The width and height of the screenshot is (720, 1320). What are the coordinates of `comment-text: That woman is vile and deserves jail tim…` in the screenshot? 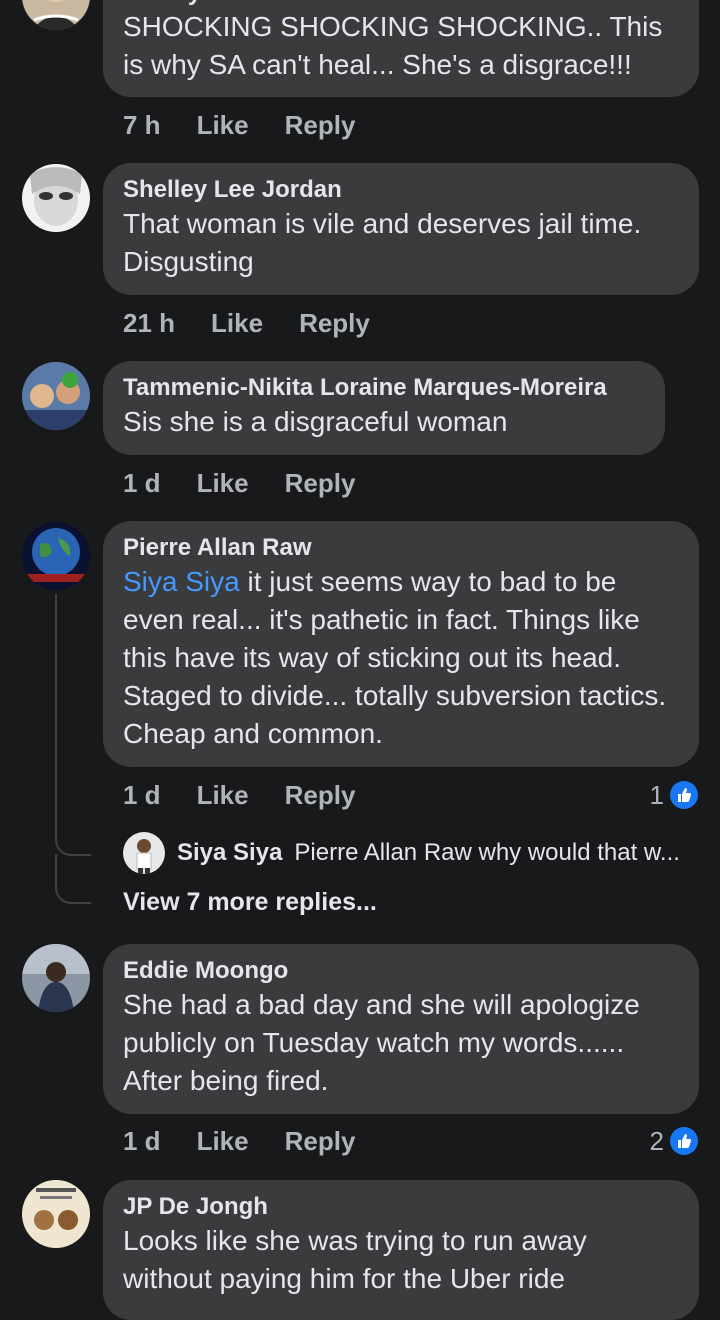 It's located at (382, 242).